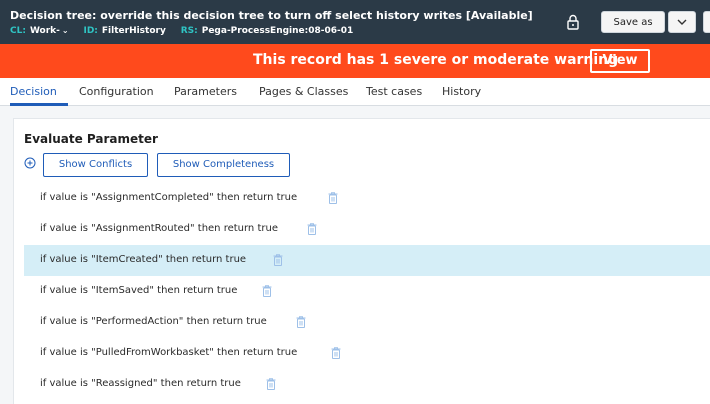 The image size is (710, 404). I want to click on section-title: Evaluate Parameter, so click(91, 139).